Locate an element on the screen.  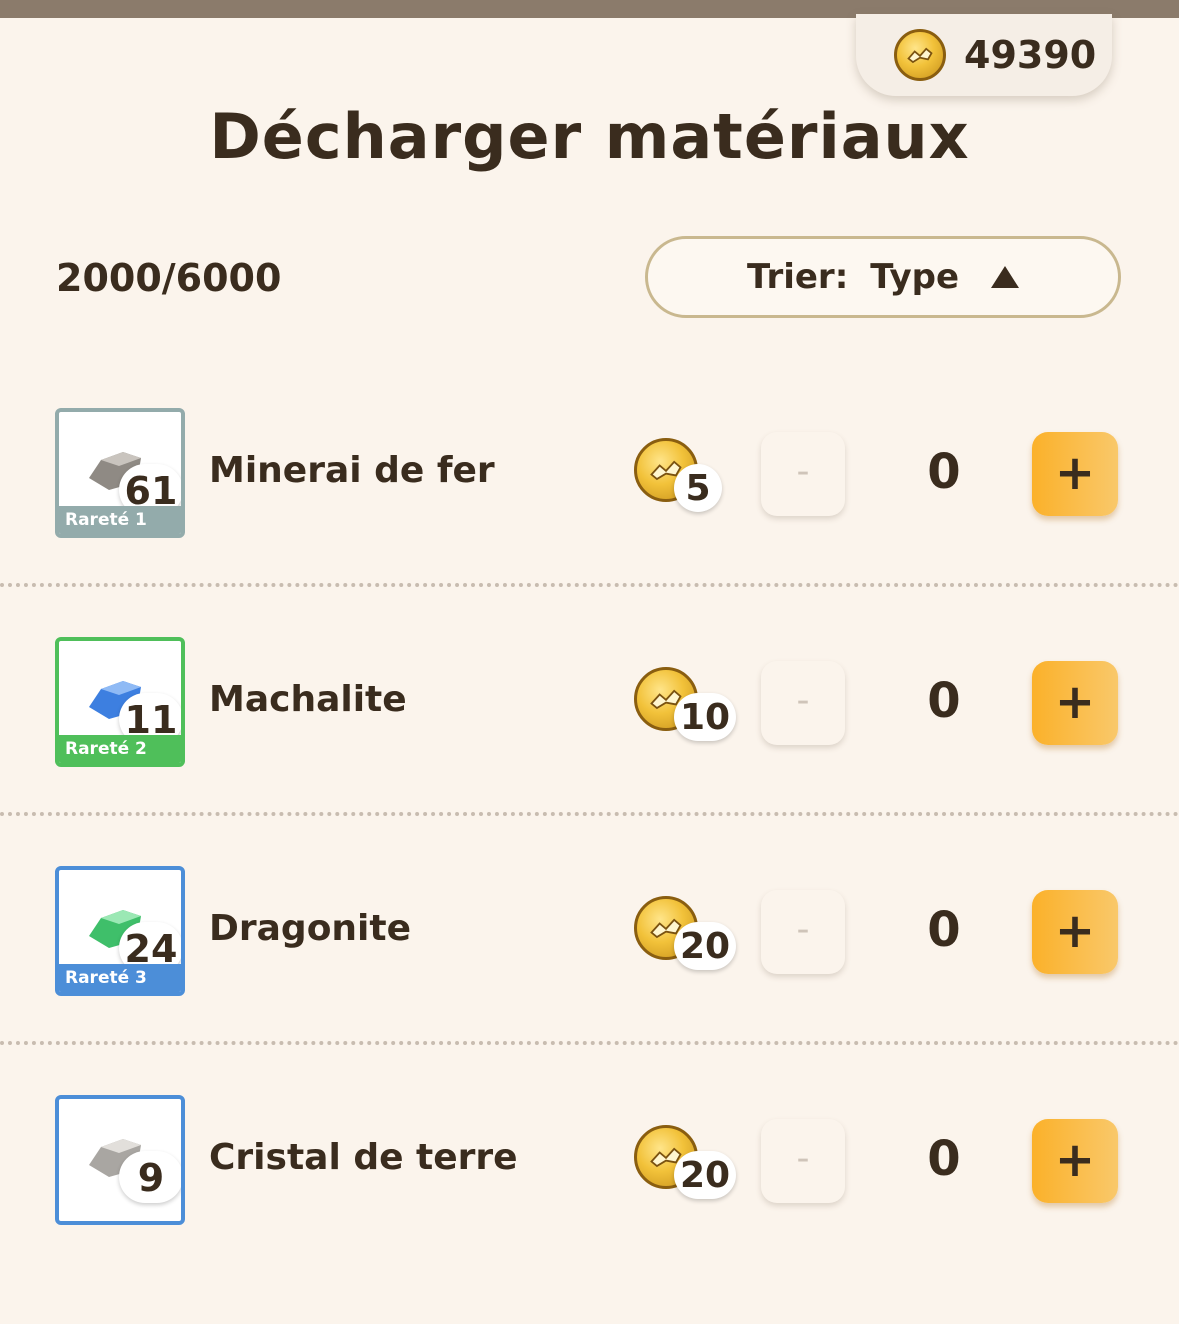
gold-coin-icon is located at coordinates (920, 55).